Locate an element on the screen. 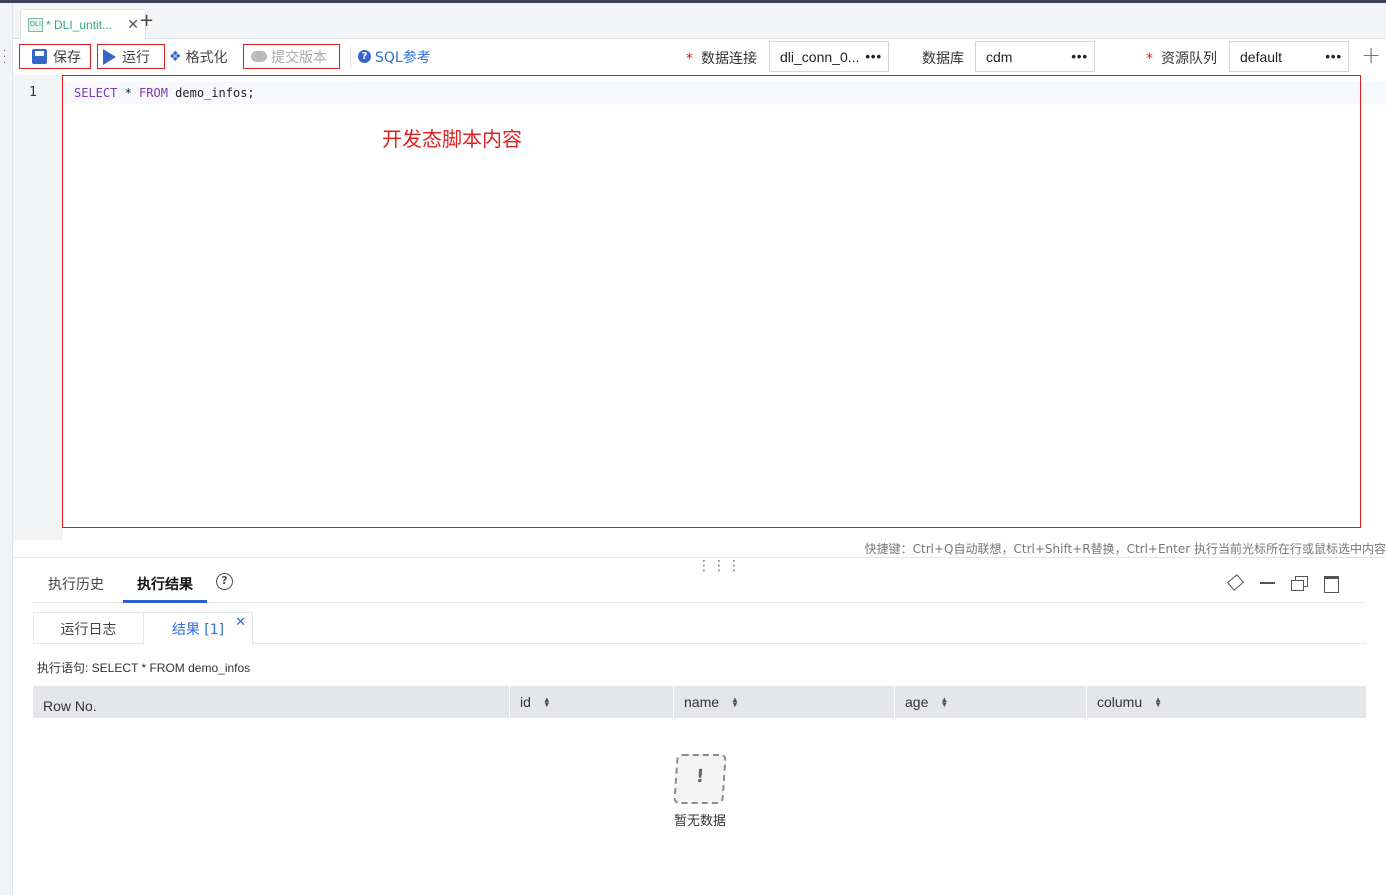 This screenshot has height=895, width=1386. column-header-name: name ▲ ▼ is located at coordinates (784, 702).